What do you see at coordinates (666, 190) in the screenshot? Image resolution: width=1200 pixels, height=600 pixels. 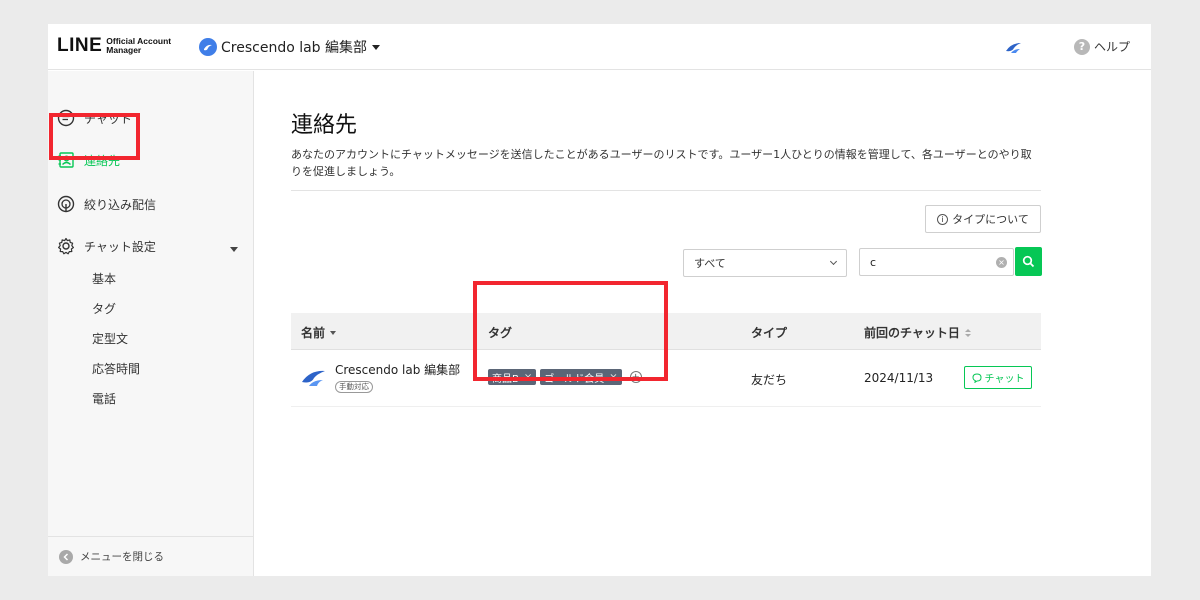 I see `divider` at bounding box center [666, 190].